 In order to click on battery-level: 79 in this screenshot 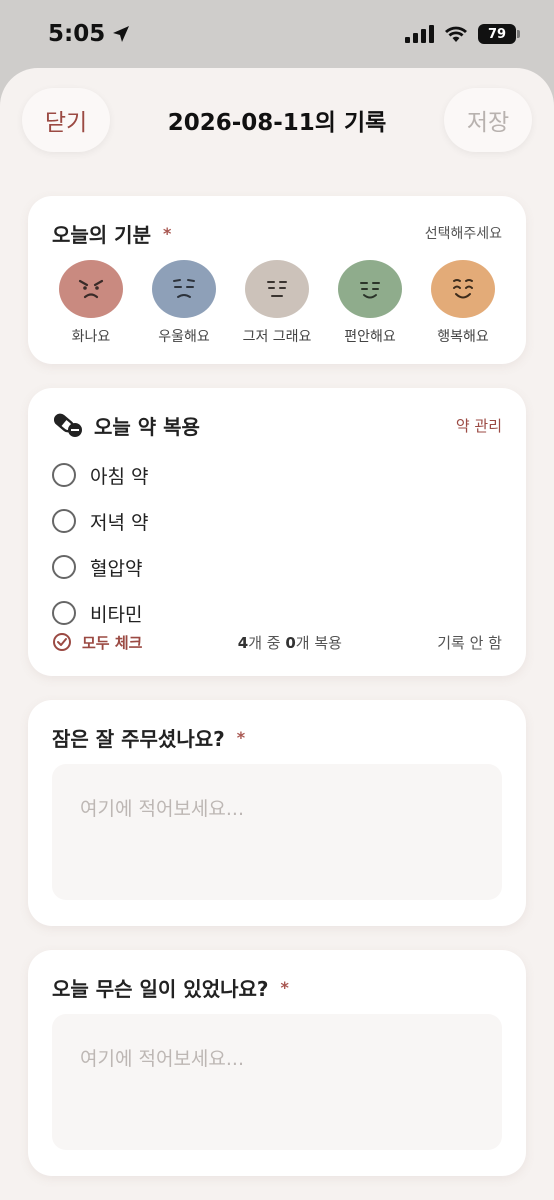, I will do `click(497, 34)`.